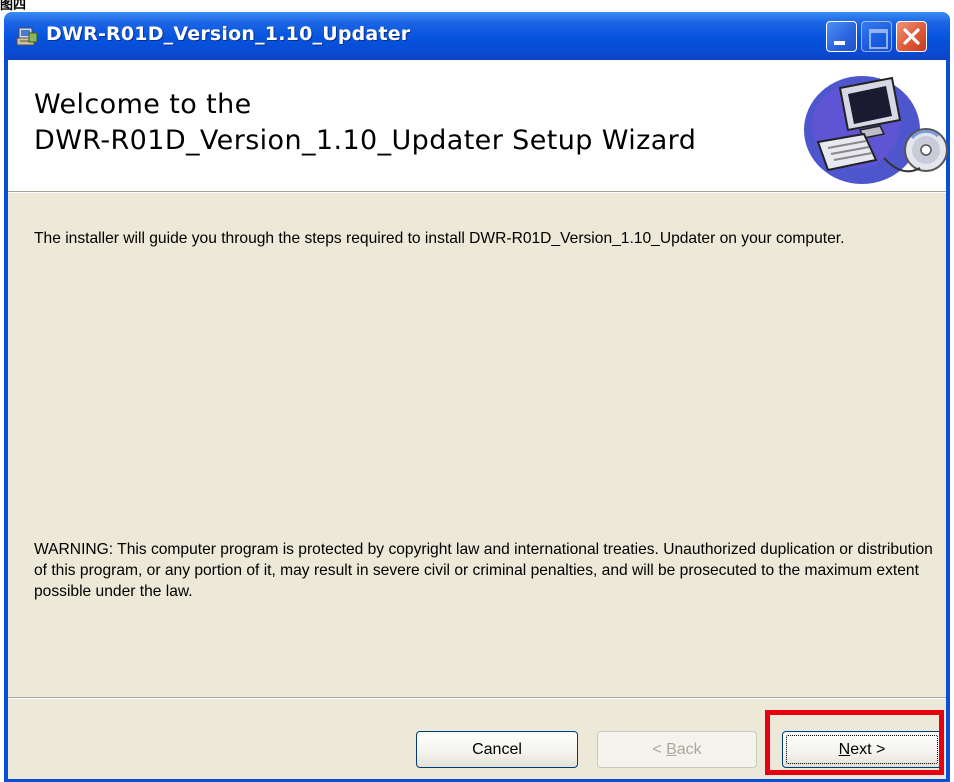 The image size is (954, 782). What do you see at coordinates (671, 749) in the screenshot?
I see `back-accelerator: B` at bounding box center [671, 749].